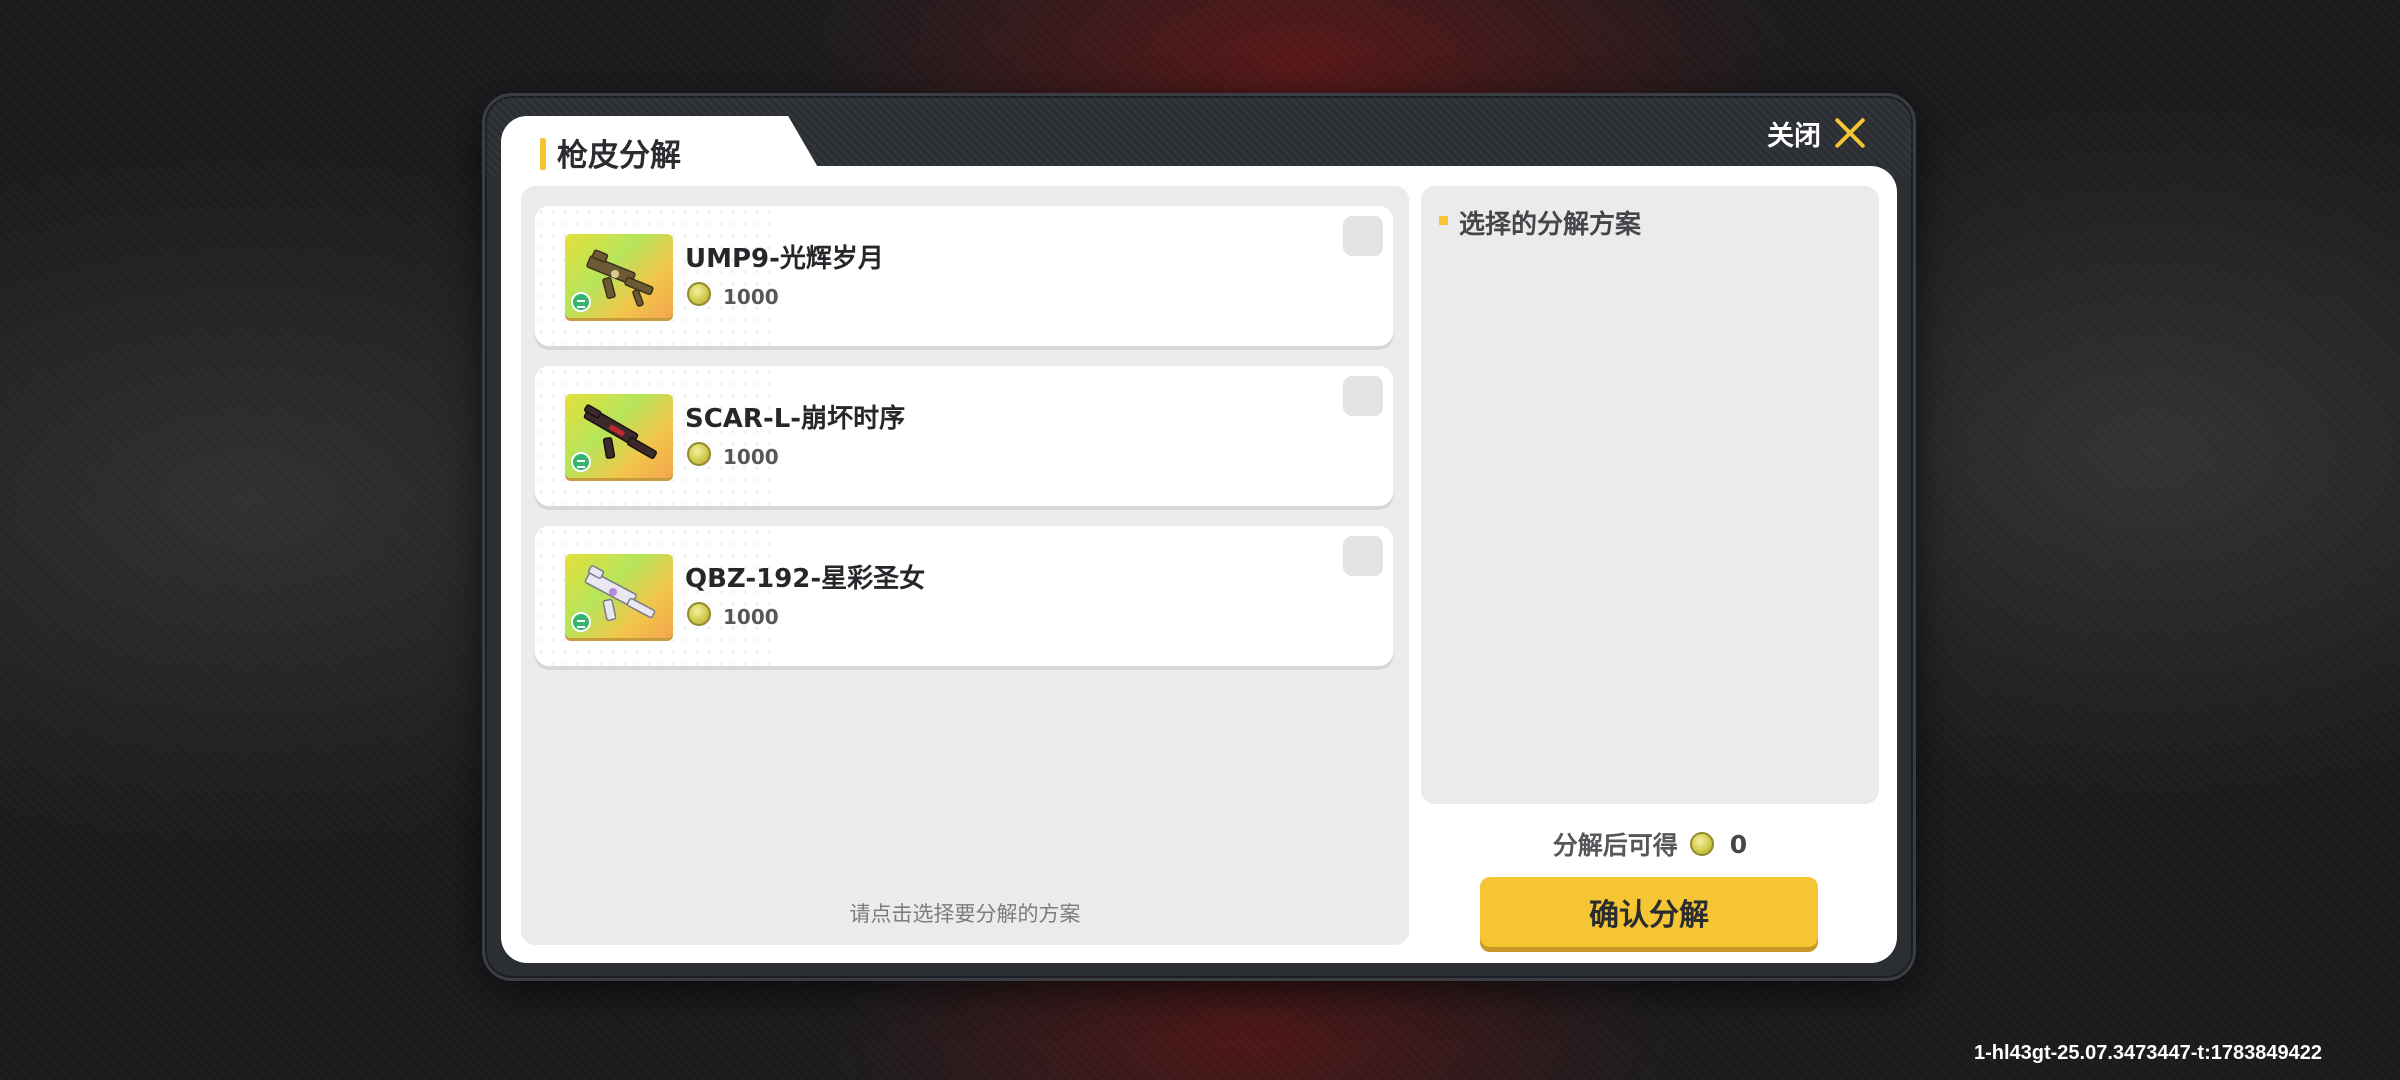  Describe the element at coordinates (2147, 1053) in the screenshot. I see `build-id: 1-hl43gt-25.07.3473447-t:1783849422` at that location.